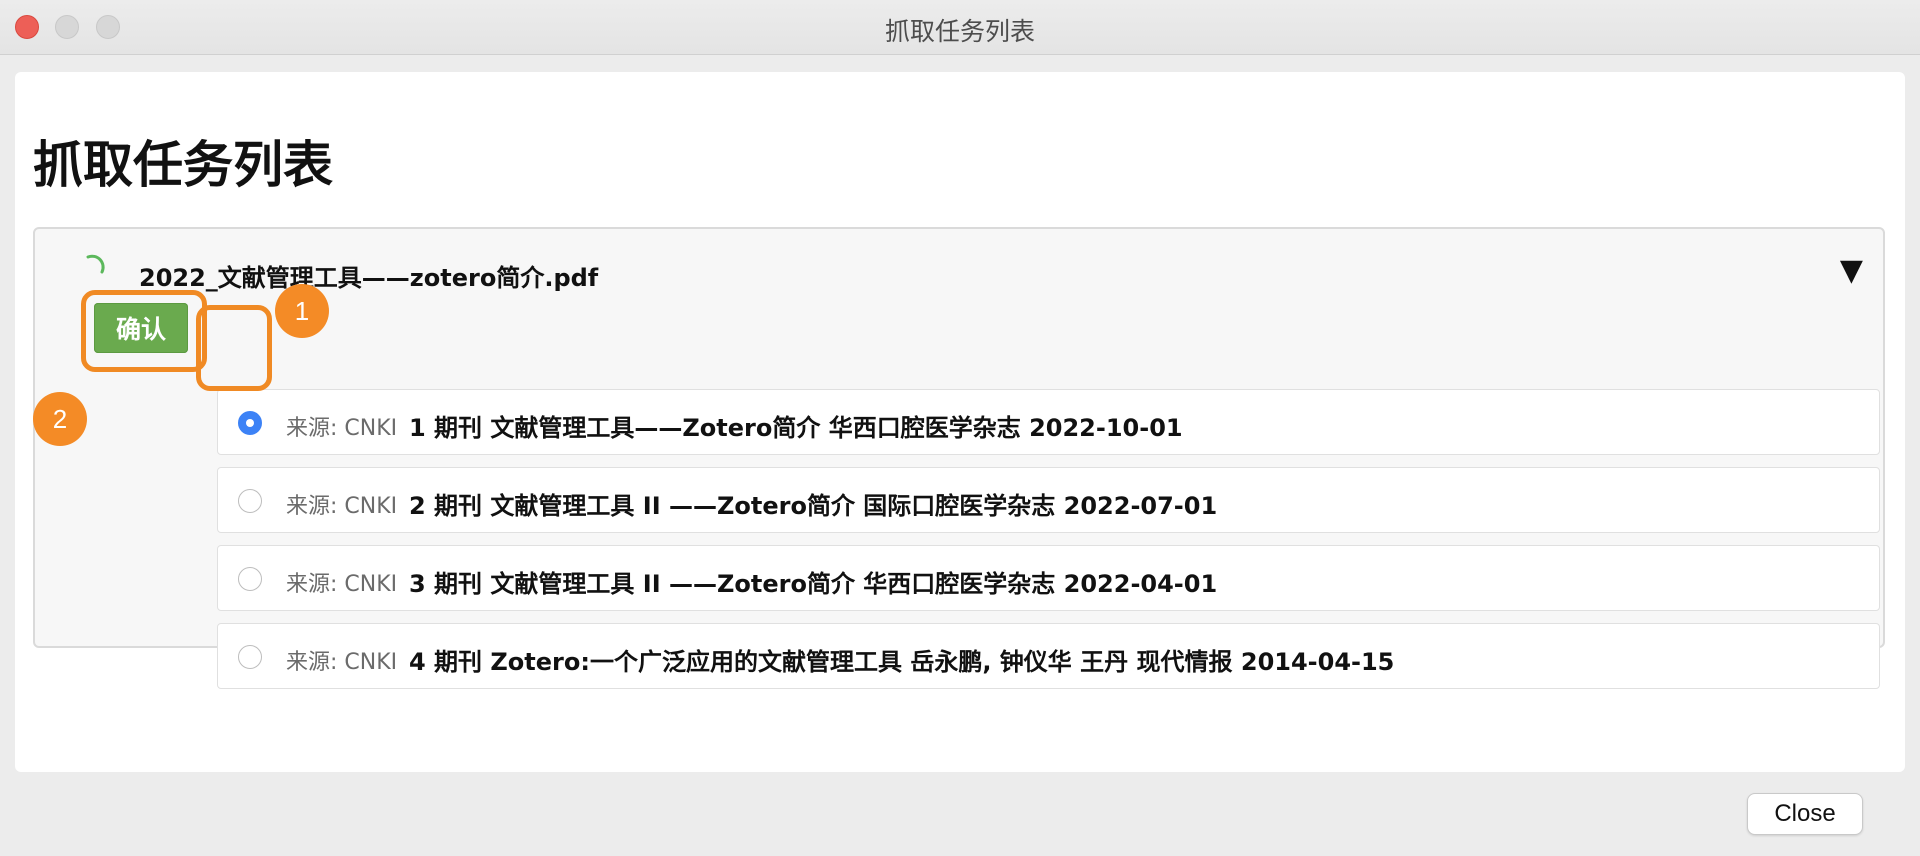  I want to click on close-button: Close, so click(1805, 814).